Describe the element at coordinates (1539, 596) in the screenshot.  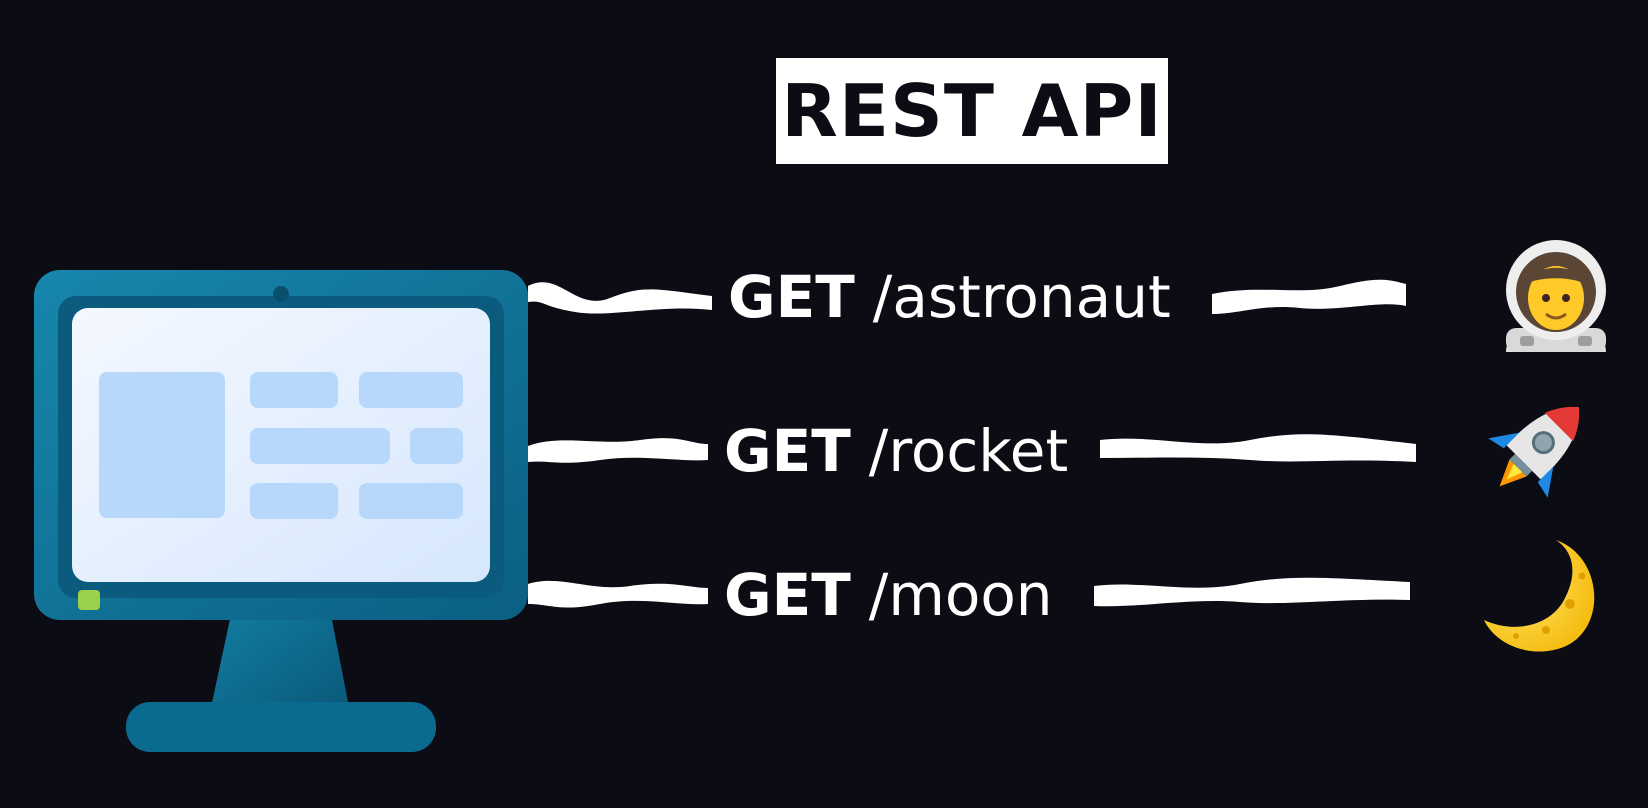
I see `crescent-moon-icon` at that location.